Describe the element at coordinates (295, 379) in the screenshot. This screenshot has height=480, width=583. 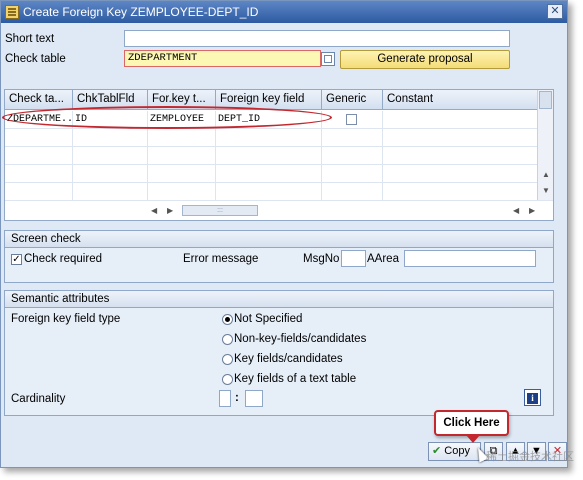
I see `radio-label: Key fields of a text table` at that location.